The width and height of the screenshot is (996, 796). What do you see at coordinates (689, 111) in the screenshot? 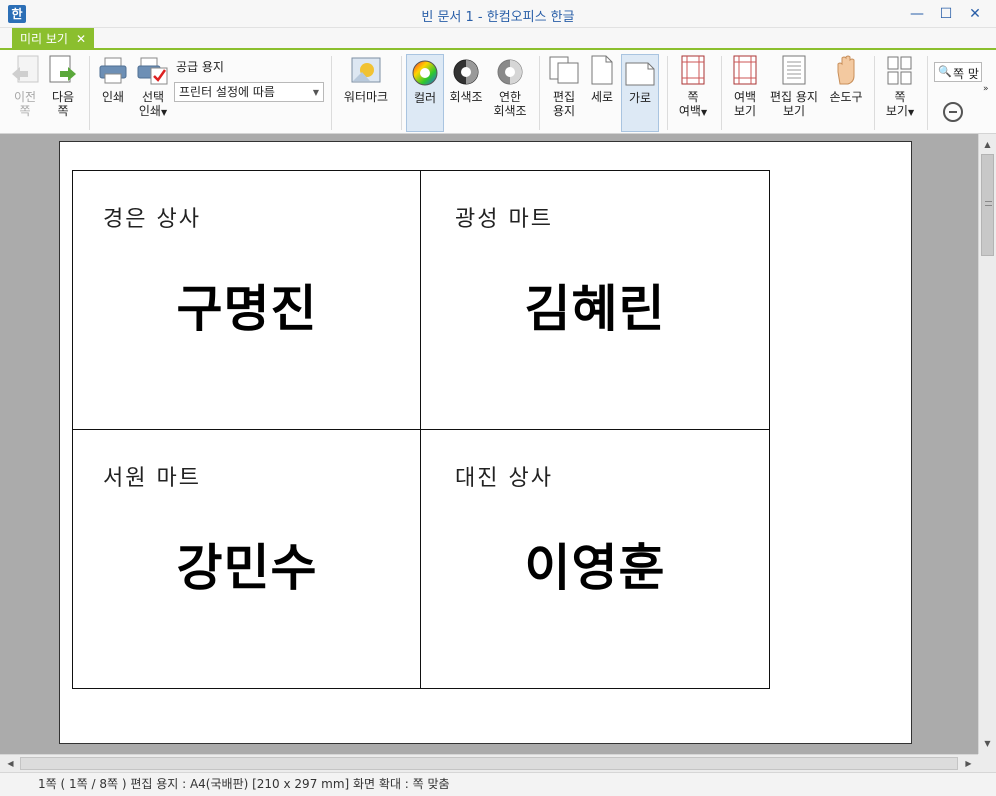
I see `page-margin-label-2: 여백` at bounding box center [689, 111].